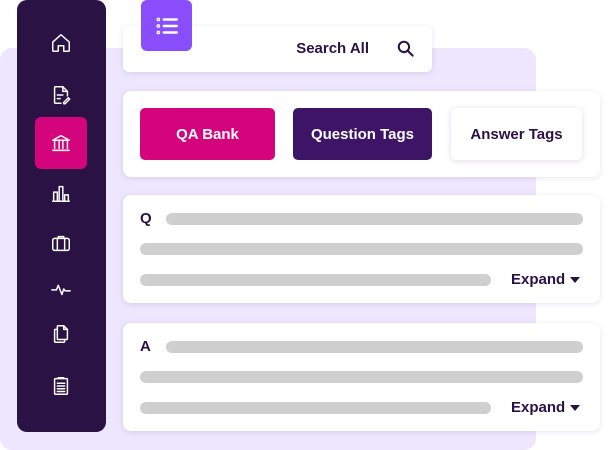 The height and width of the screenshot is (450, 616). I want to click on list-menu-icon, so click(166, 25).